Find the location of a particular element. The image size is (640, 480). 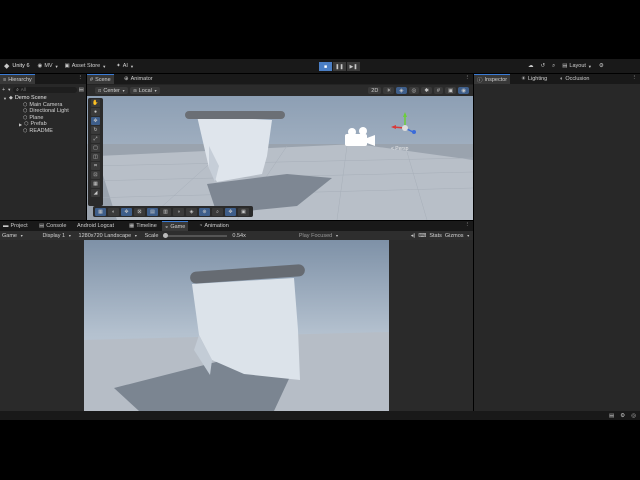

tool-transform: ◫ is located at coordinates (95, 157).